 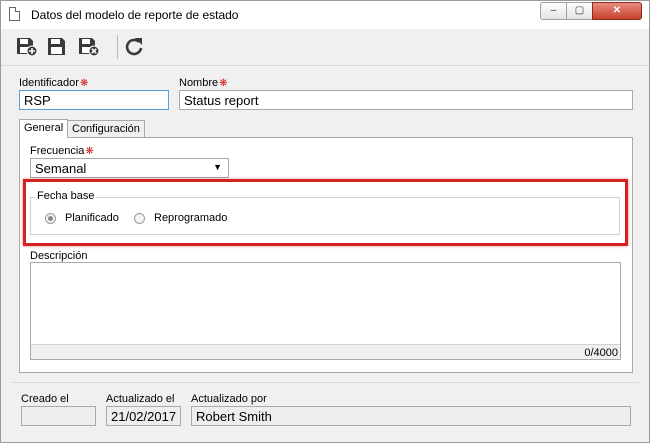 I want to click on tab-configuracion: Configuración, so click(x=106, y=129).